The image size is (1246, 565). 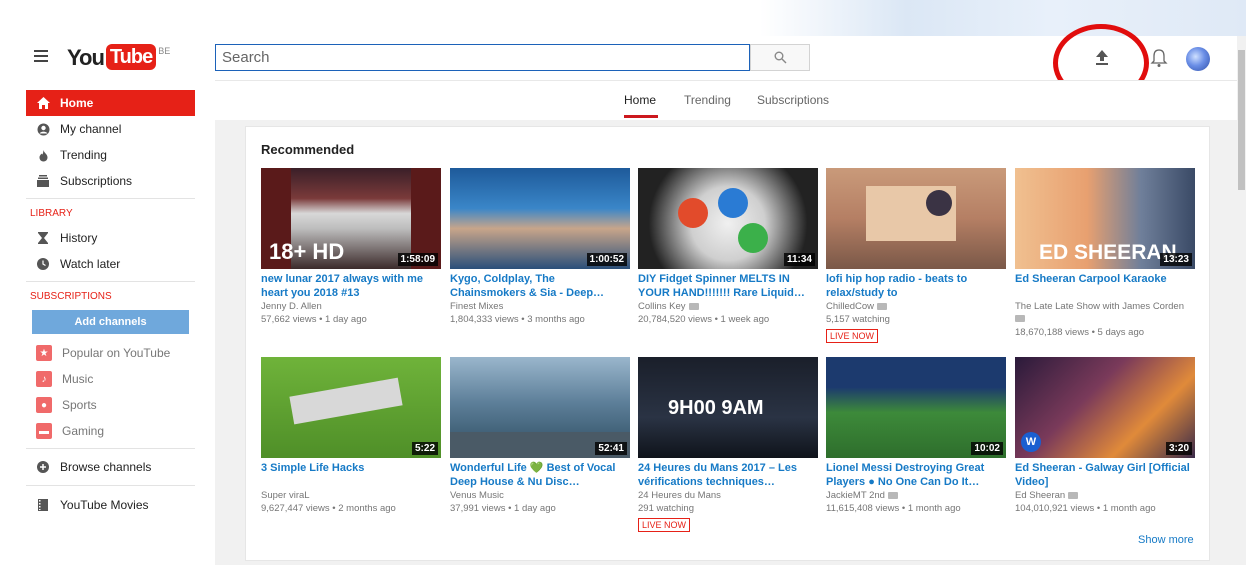 I want to click on tab-home: Home, so click(x=640, y=100).